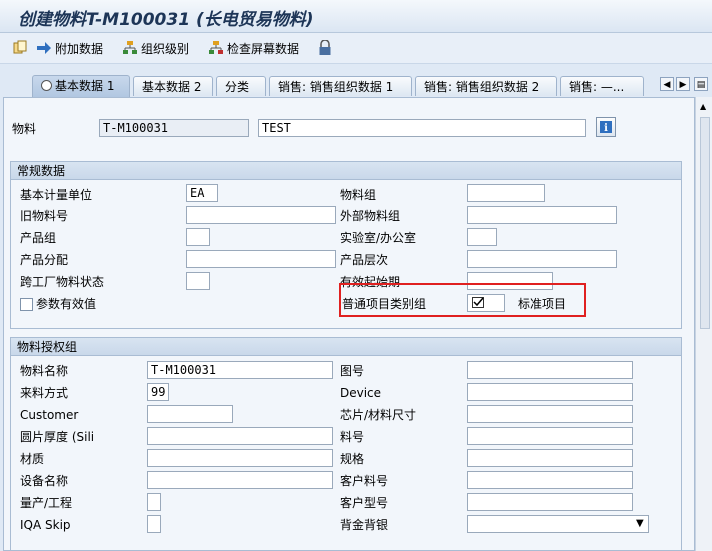  Describe the element at coordinates (667, 84) in the screenshot. I see `tab-scroll-left-button: ◀` at that location.